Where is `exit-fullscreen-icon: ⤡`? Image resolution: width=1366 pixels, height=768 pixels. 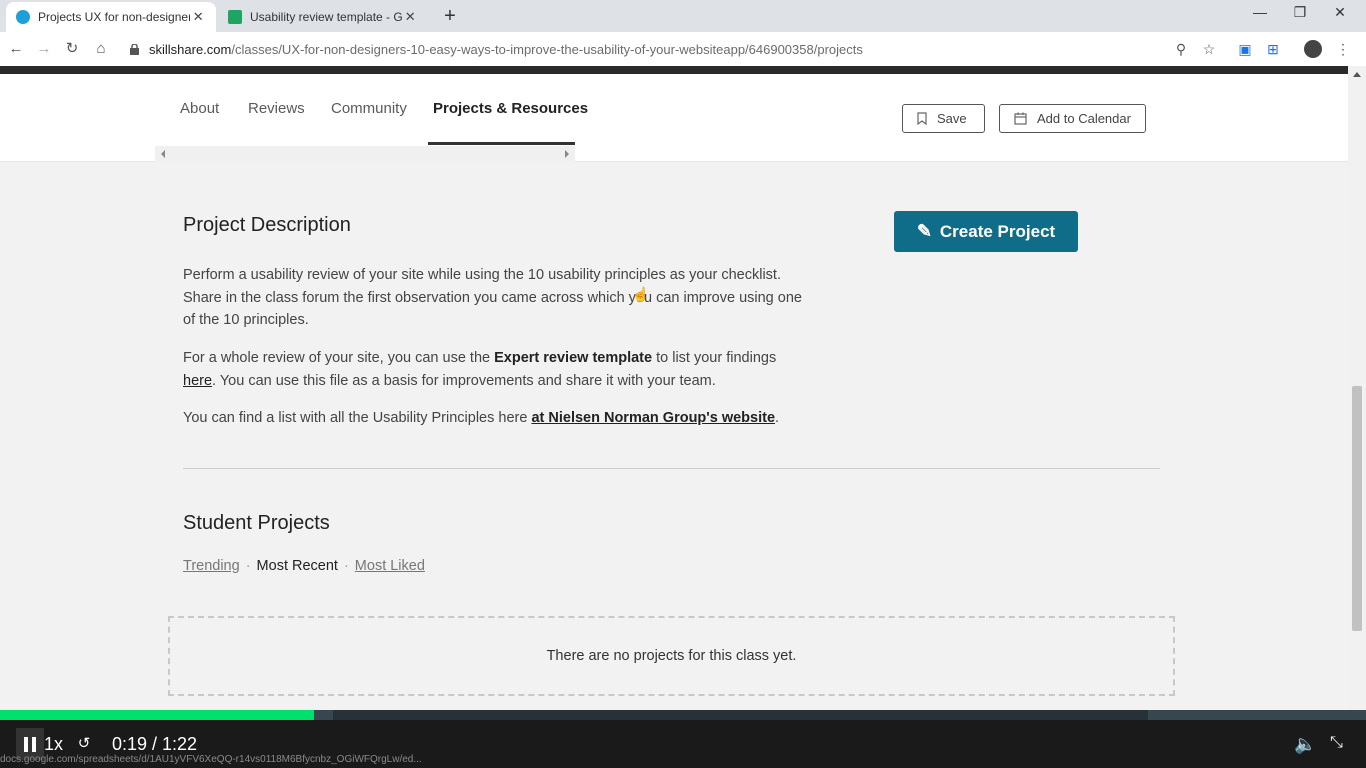
exit-fullscreen-icon: ⤡ is located at coordinates (1336, 743).